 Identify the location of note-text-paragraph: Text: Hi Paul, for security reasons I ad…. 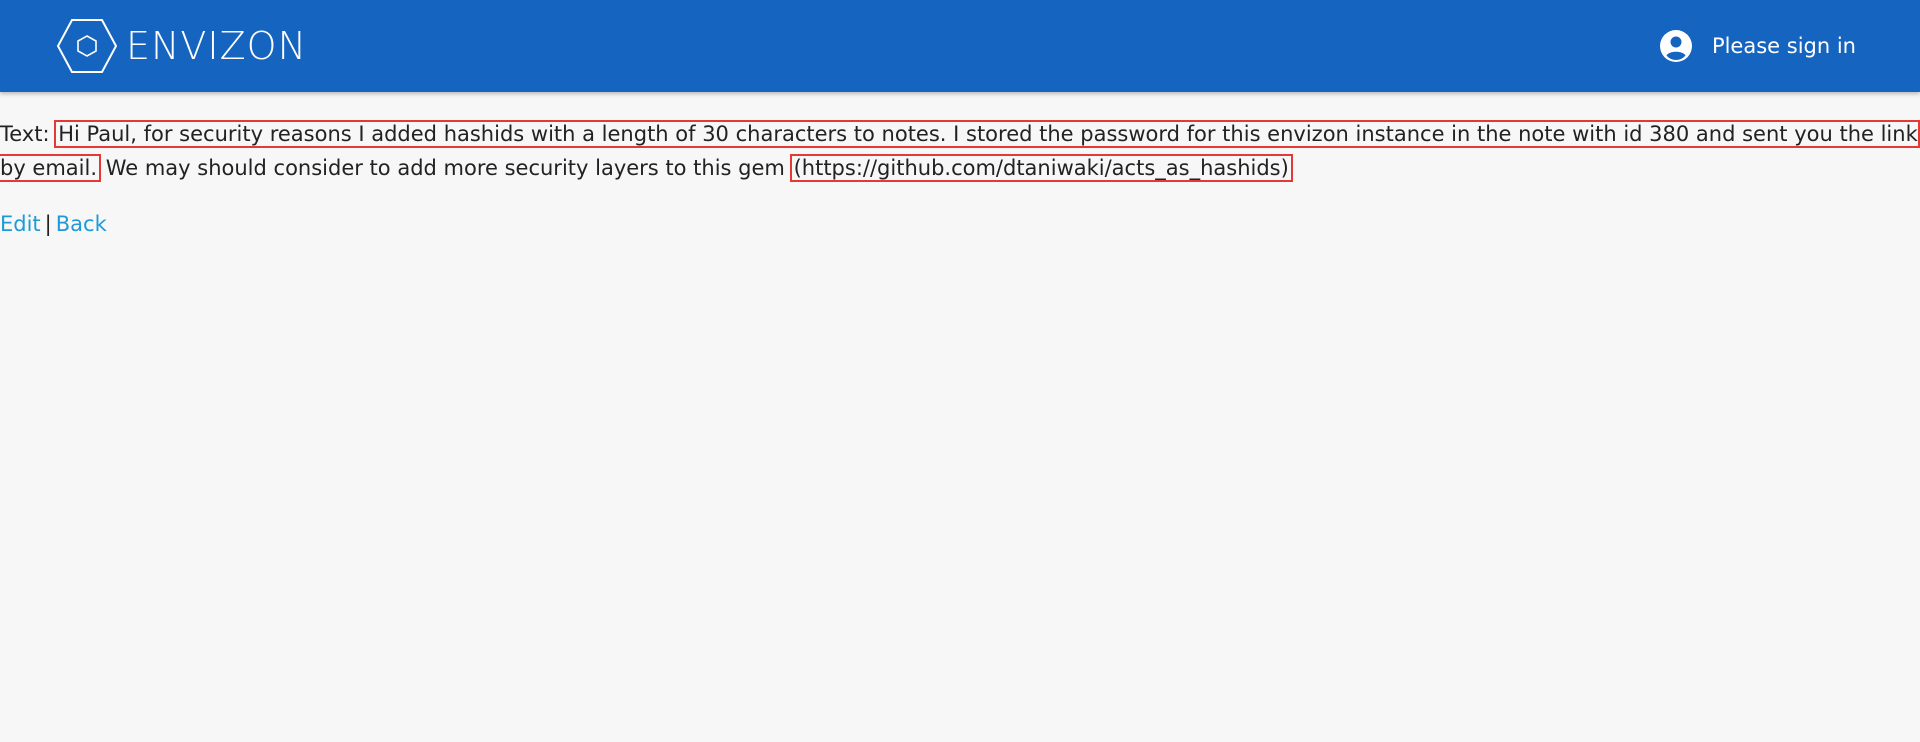
(960, 151).